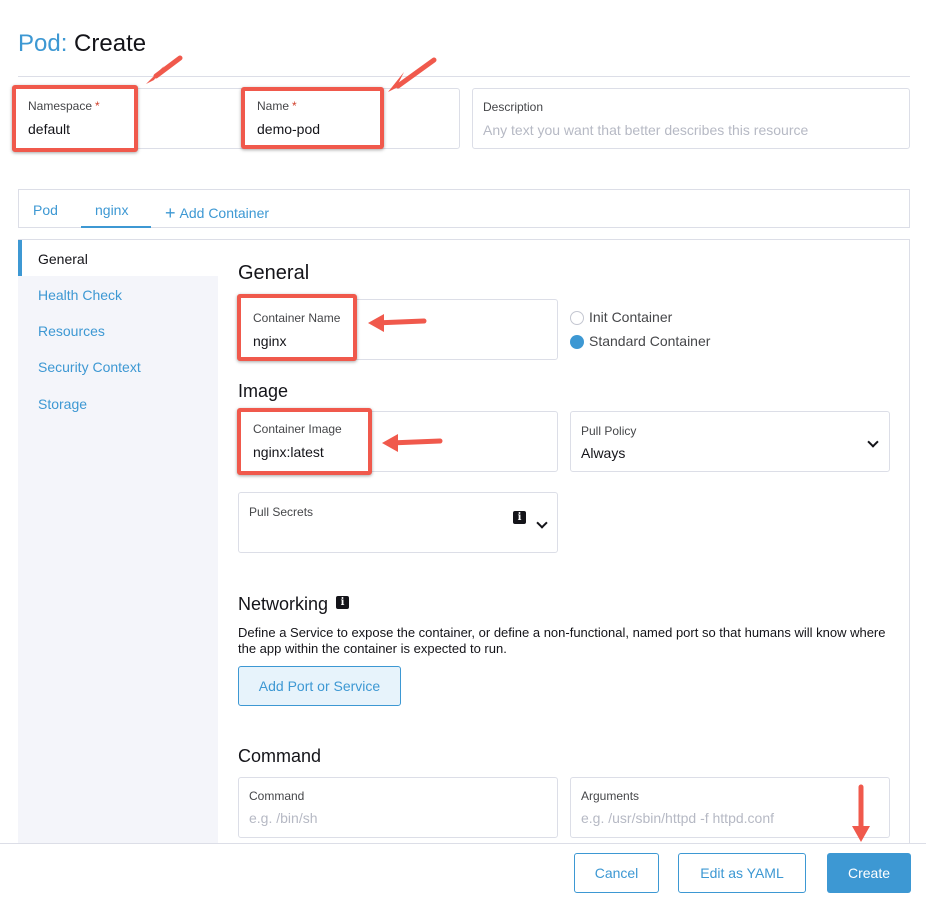 This screenshot has height=898, width=926. I want to click on title-divider, so click(464, 76).